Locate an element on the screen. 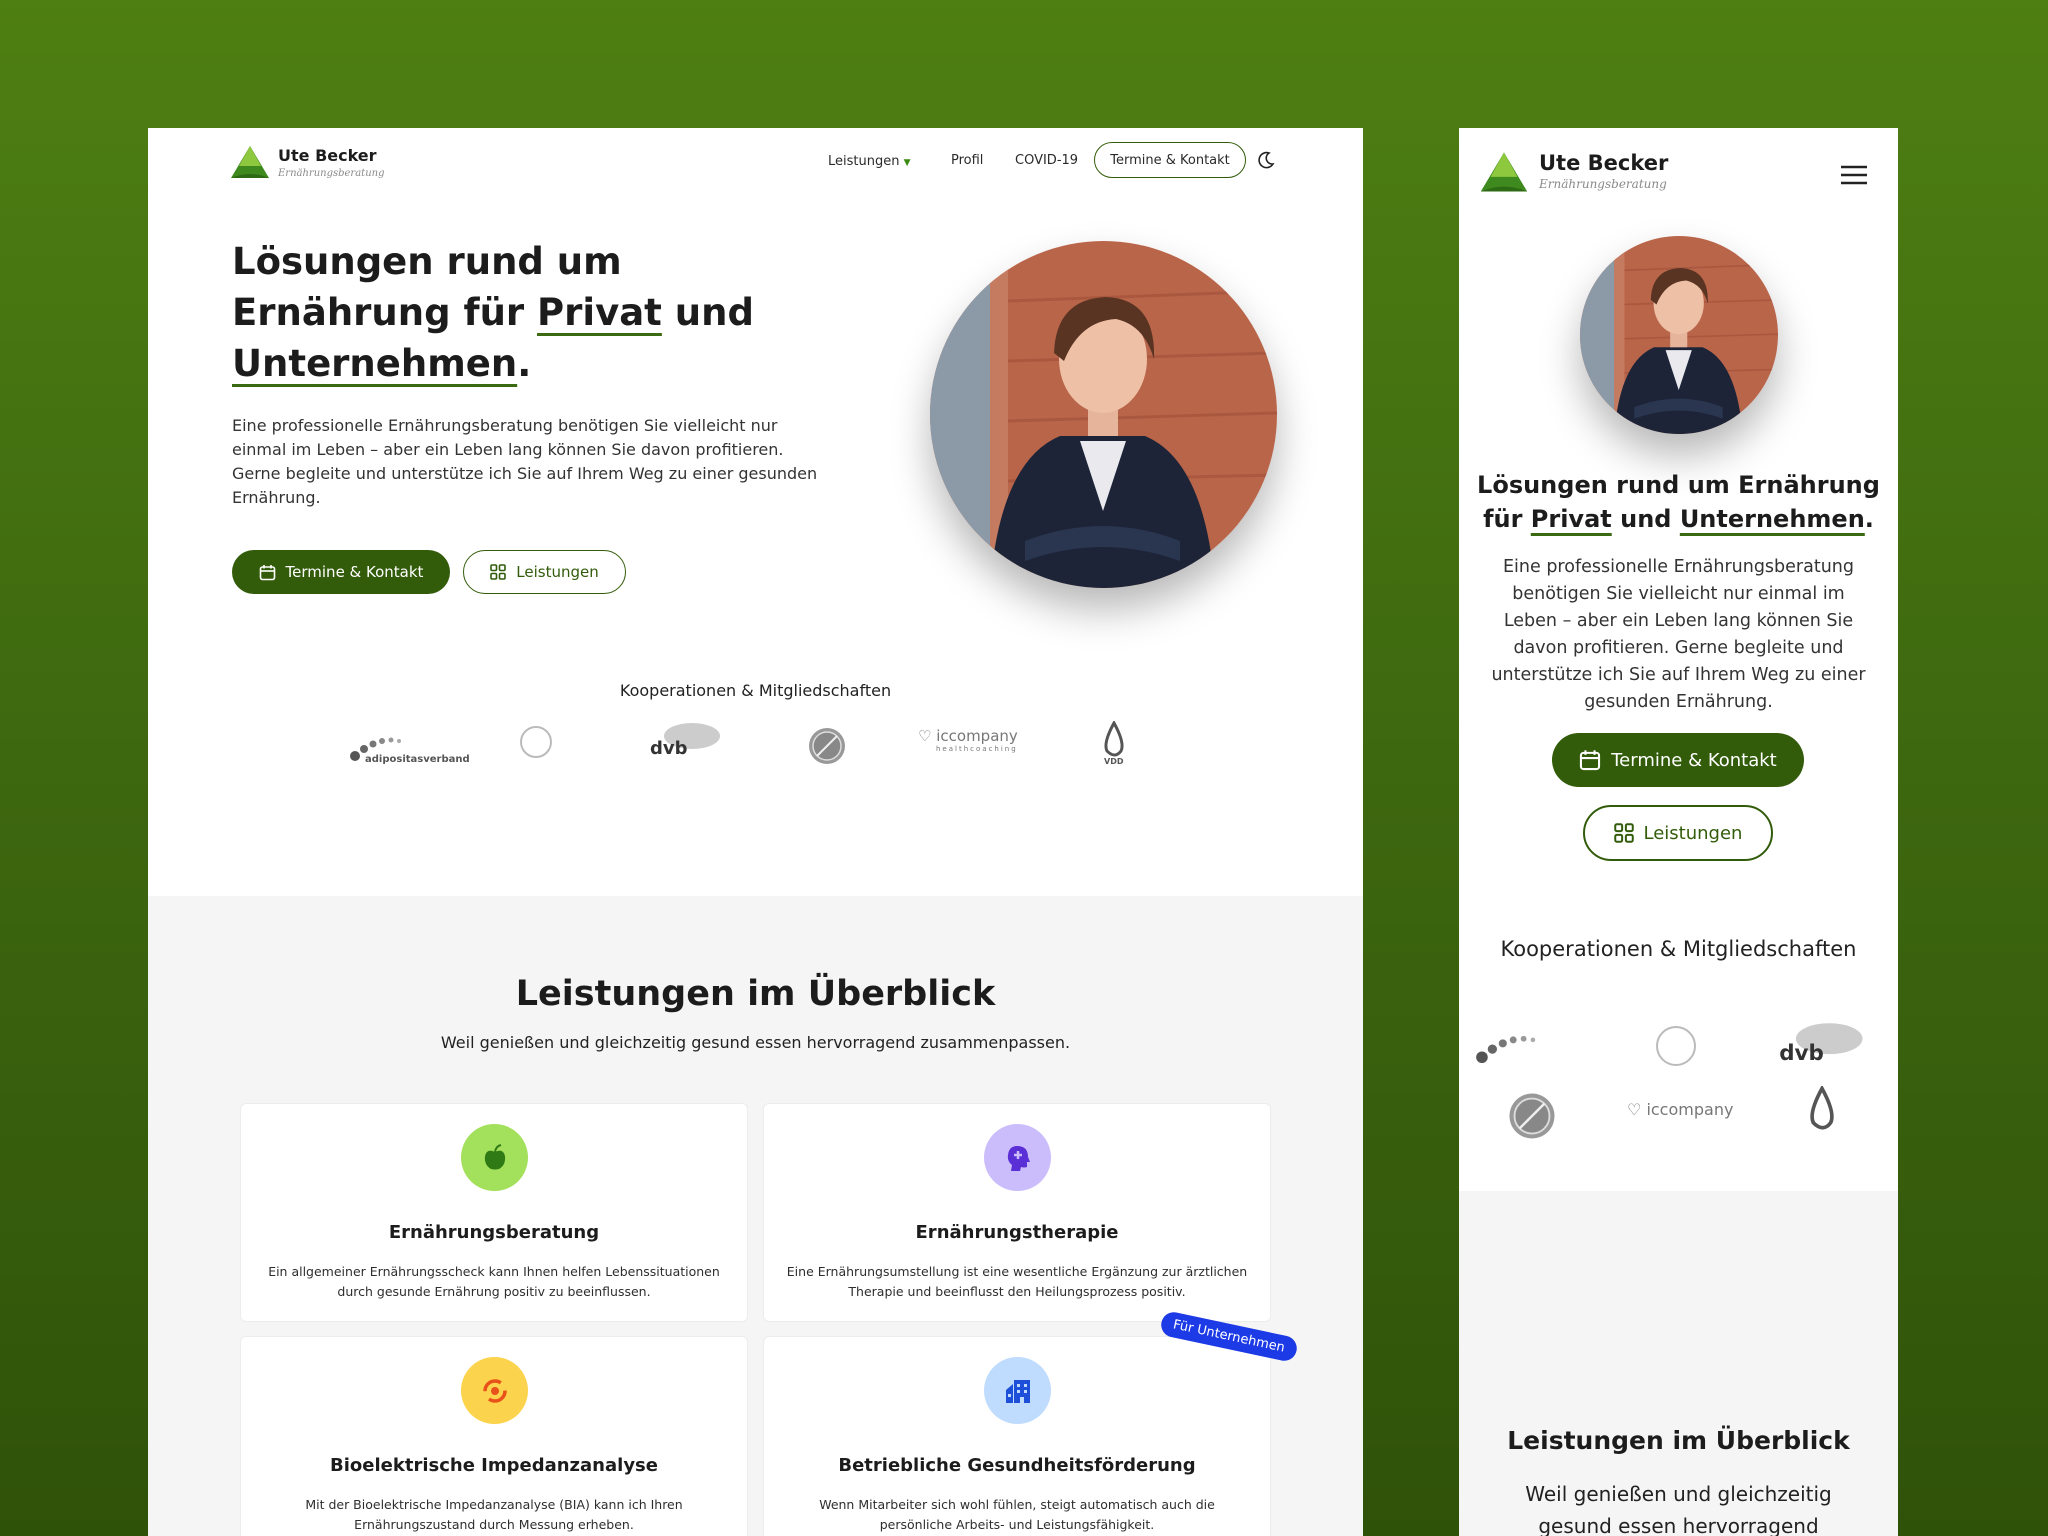 This screenshot has height=1536, width=2048. service-title: Ernährungstherapie is located at coordinates (1017, 1232).